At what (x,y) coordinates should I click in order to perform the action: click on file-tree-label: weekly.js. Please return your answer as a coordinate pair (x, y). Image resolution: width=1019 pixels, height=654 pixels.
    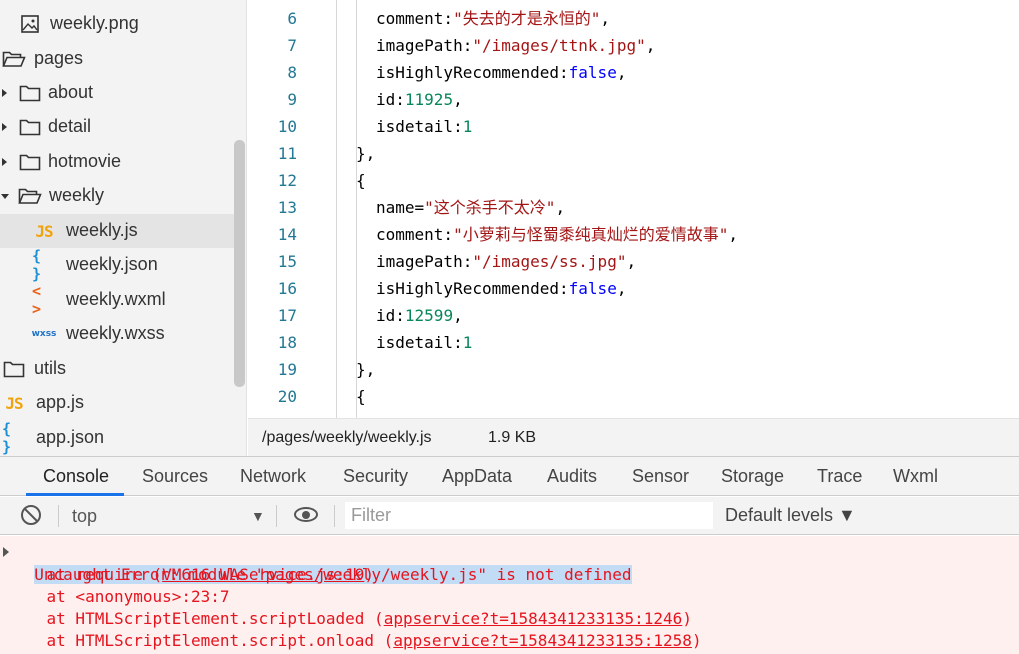
    Looking at the image, I should click on (102, 230).